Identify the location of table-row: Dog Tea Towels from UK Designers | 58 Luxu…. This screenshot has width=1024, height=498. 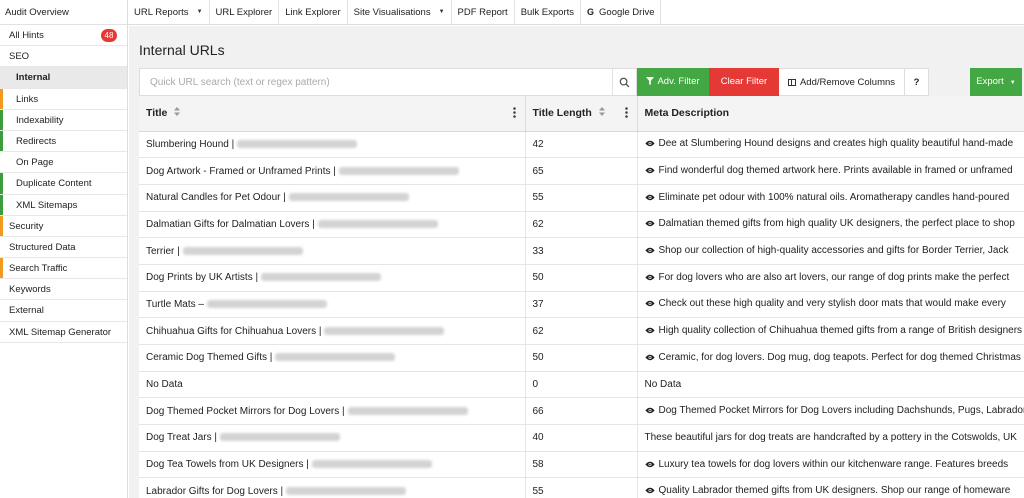
(581, 465).